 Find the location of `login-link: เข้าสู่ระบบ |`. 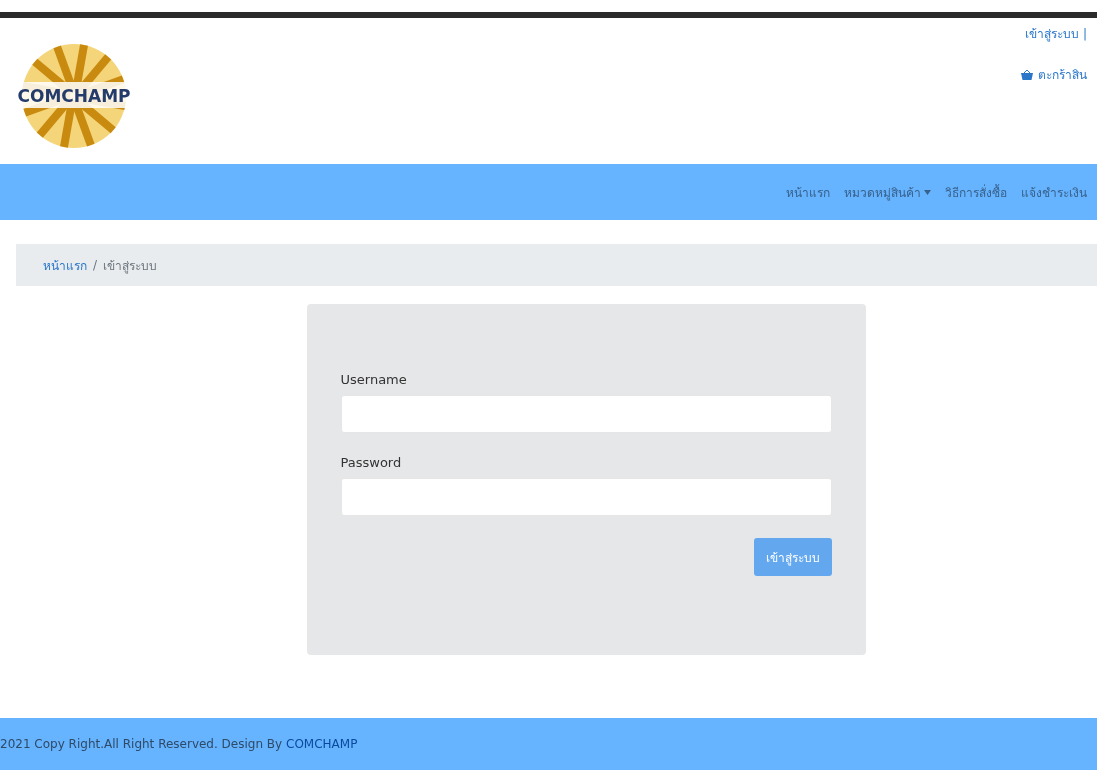

login-link: เข้าสู่ระบบ | is located at coordinates (1056, 33).